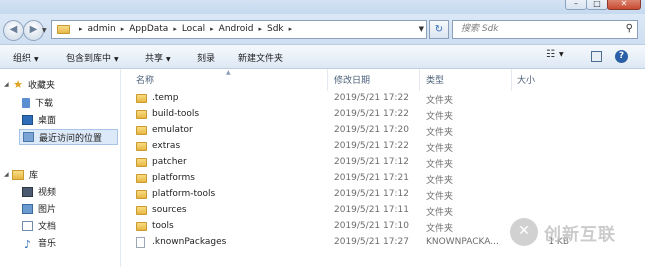 The height and width of the screenshot is (267, 645). I want to click on watermark: ✕ 创新互联, so click(563, 232).